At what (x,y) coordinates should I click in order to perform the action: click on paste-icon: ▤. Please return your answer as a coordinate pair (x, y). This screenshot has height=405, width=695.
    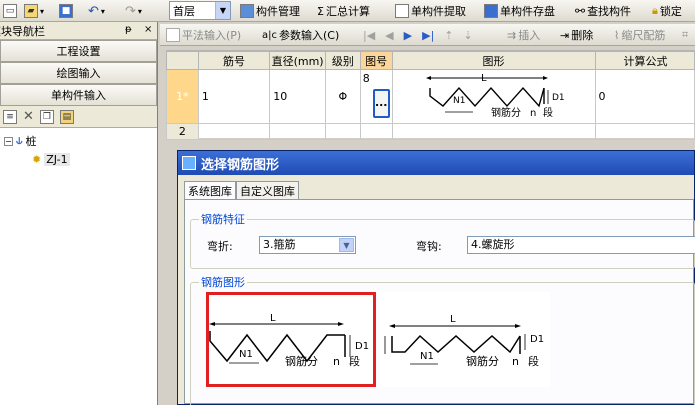
    Looking at the image, I should click on (66, 116).